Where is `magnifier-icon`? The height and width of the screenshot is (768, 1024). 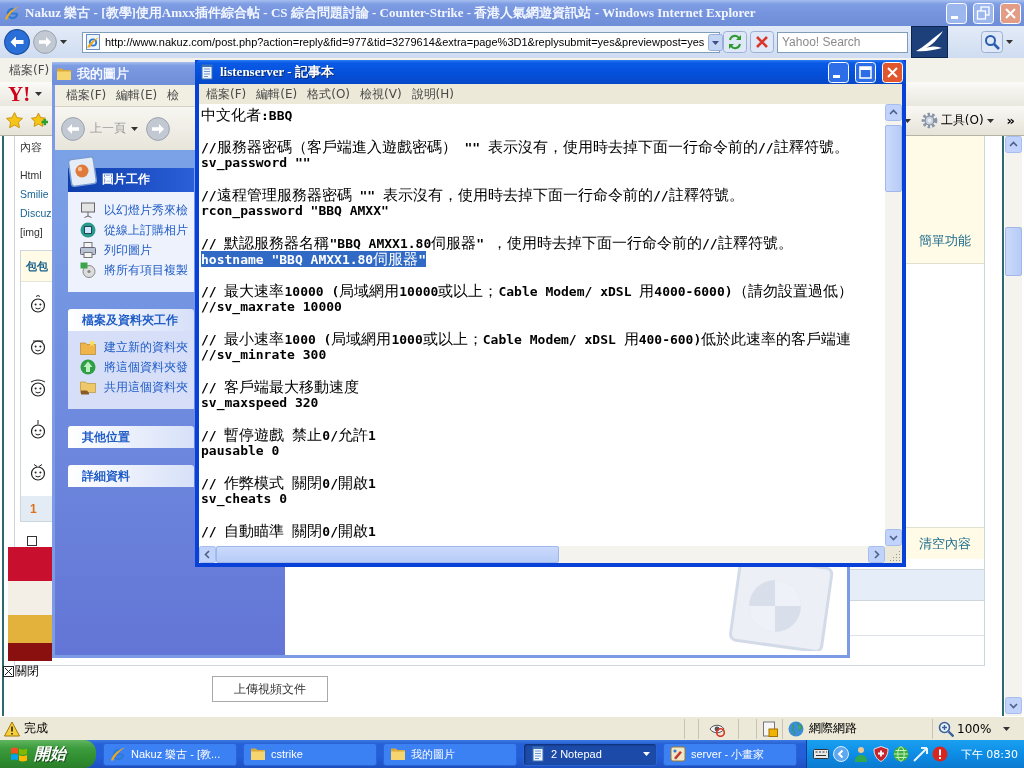
magnifier-icon is located at coordinates (946, 728).